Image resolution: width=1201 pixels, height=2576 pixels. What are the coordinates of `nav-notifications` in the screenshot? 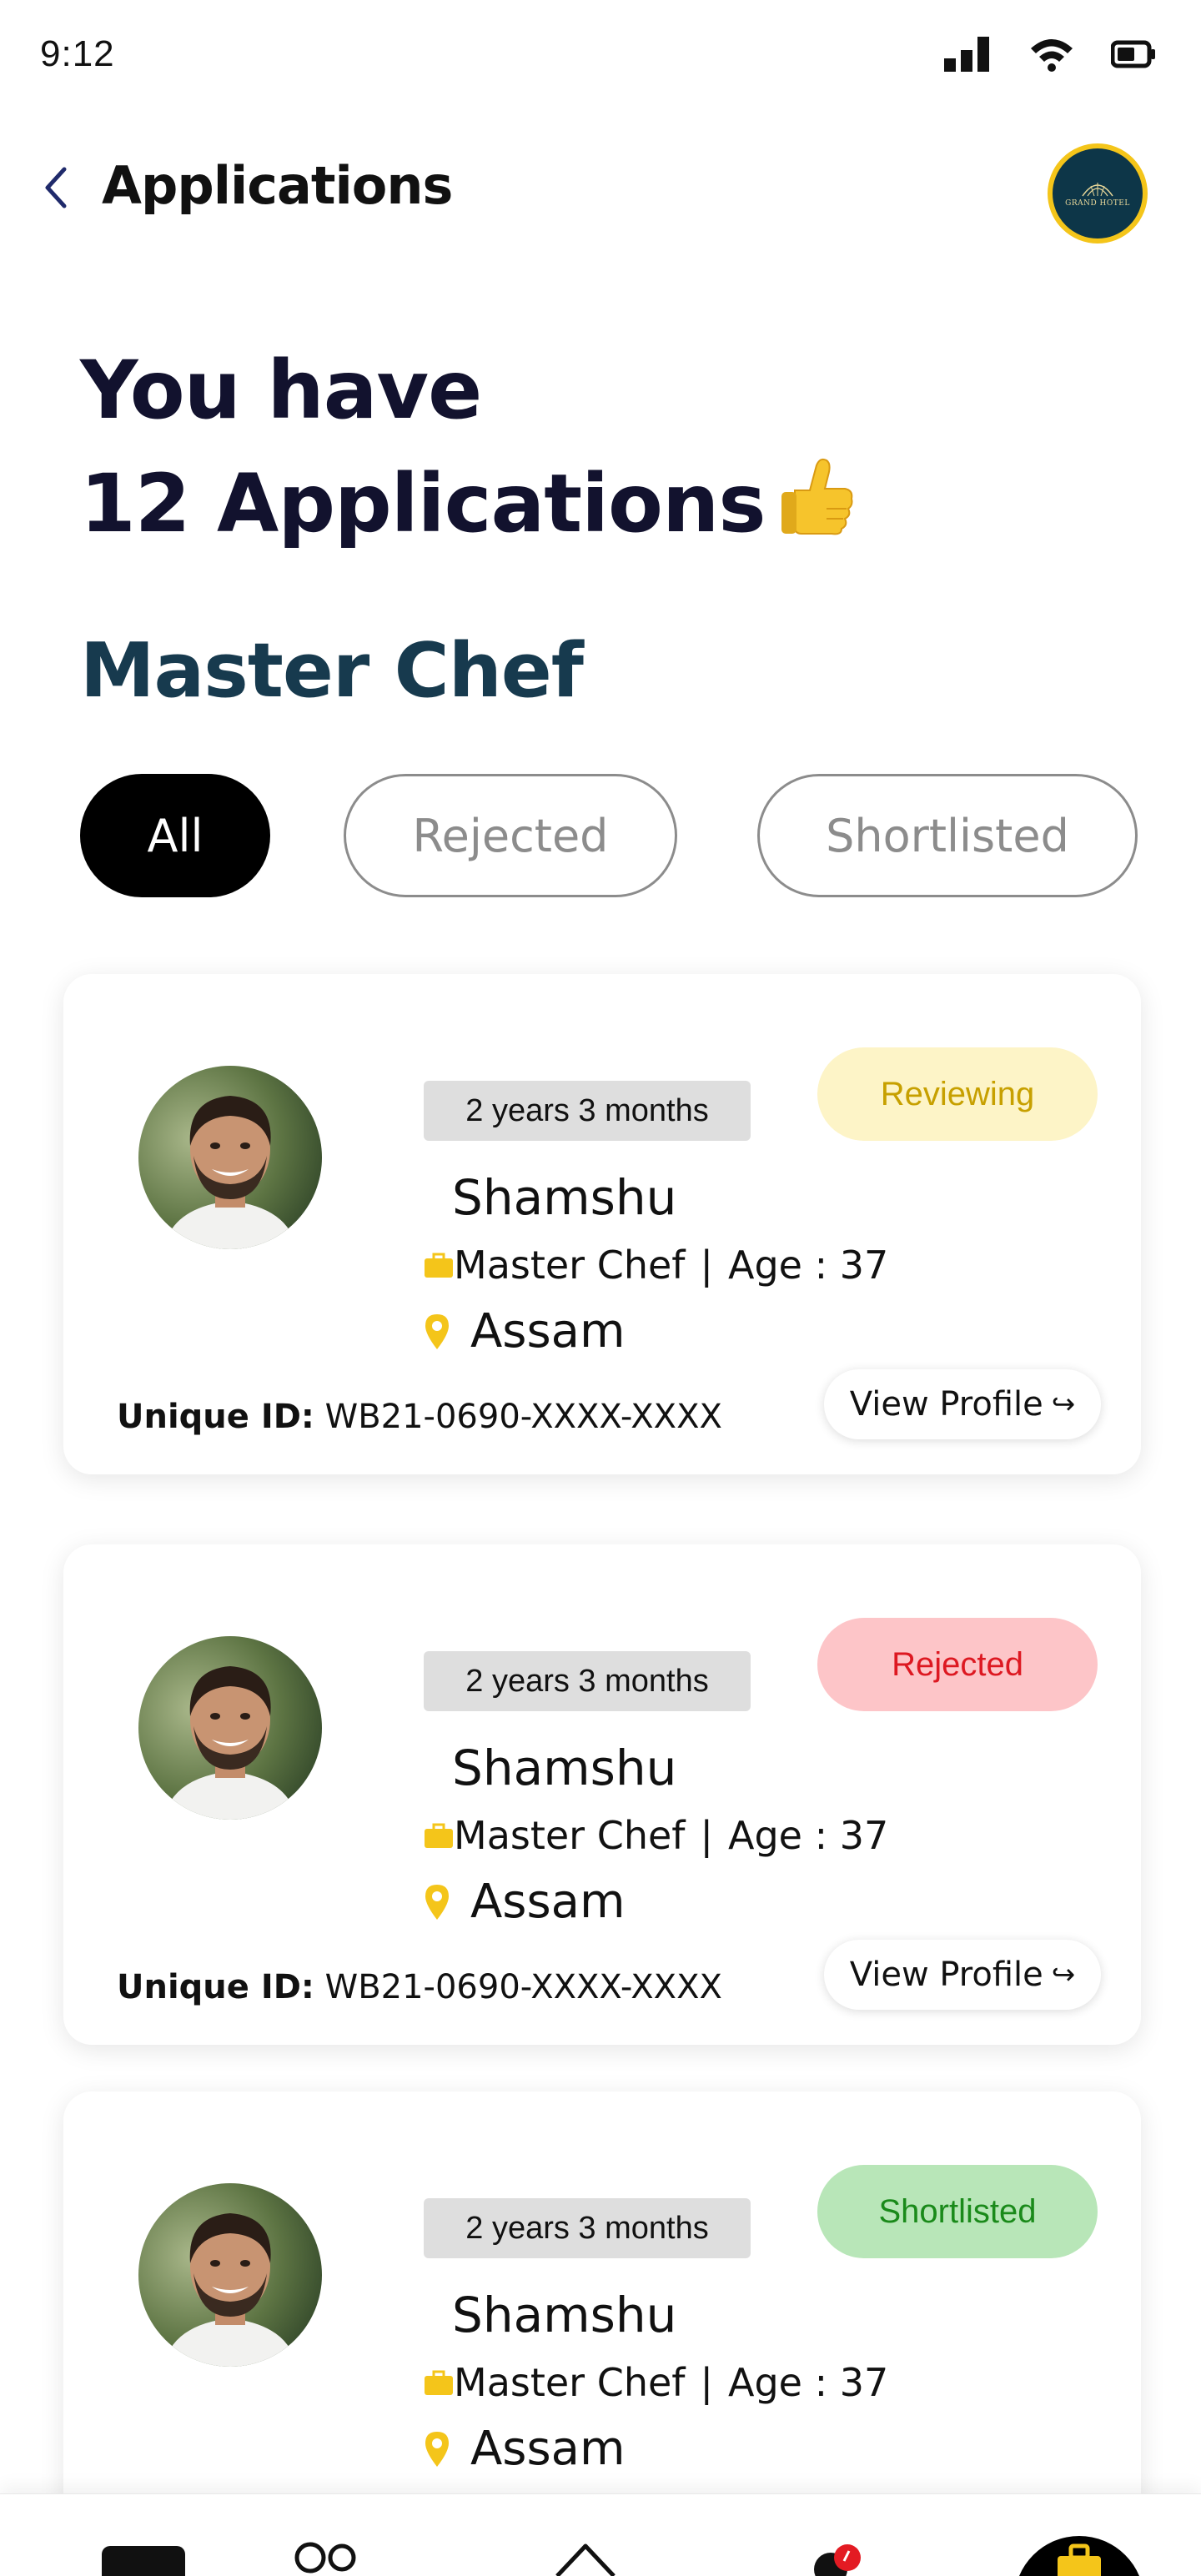 It's located at (838, 2556).